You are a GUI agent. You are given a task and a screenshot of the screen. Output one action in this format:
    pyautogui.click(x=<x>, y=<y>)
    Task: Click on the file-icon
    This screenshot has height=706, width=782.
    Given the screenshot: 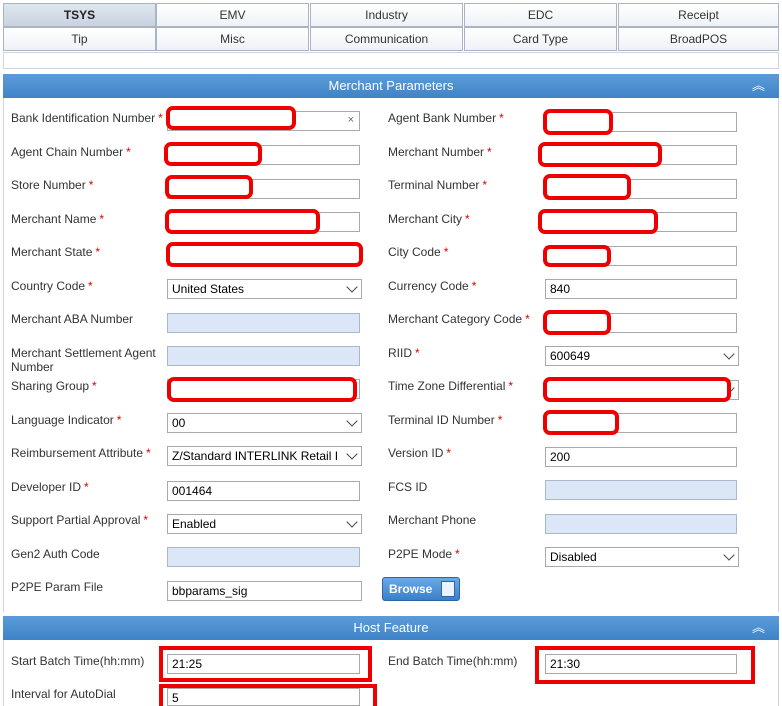 What is the action you would take?
    pyautogui.click(x=448, y=589)
    